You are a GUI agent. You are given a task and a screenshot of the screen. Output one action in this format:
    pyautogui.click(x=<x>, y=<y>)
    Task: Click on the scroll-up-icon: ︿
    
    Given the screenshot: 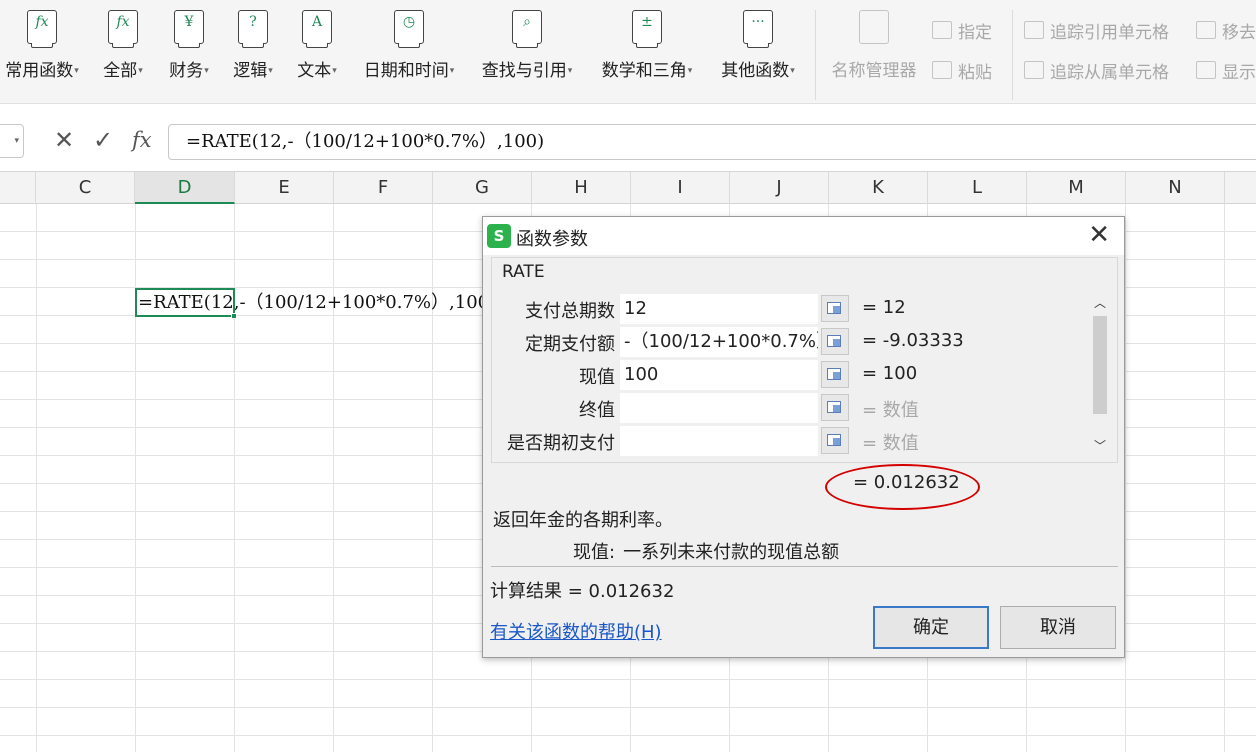 What is the action you would take?
    pyautogui.click(x=1100, y=302)
    